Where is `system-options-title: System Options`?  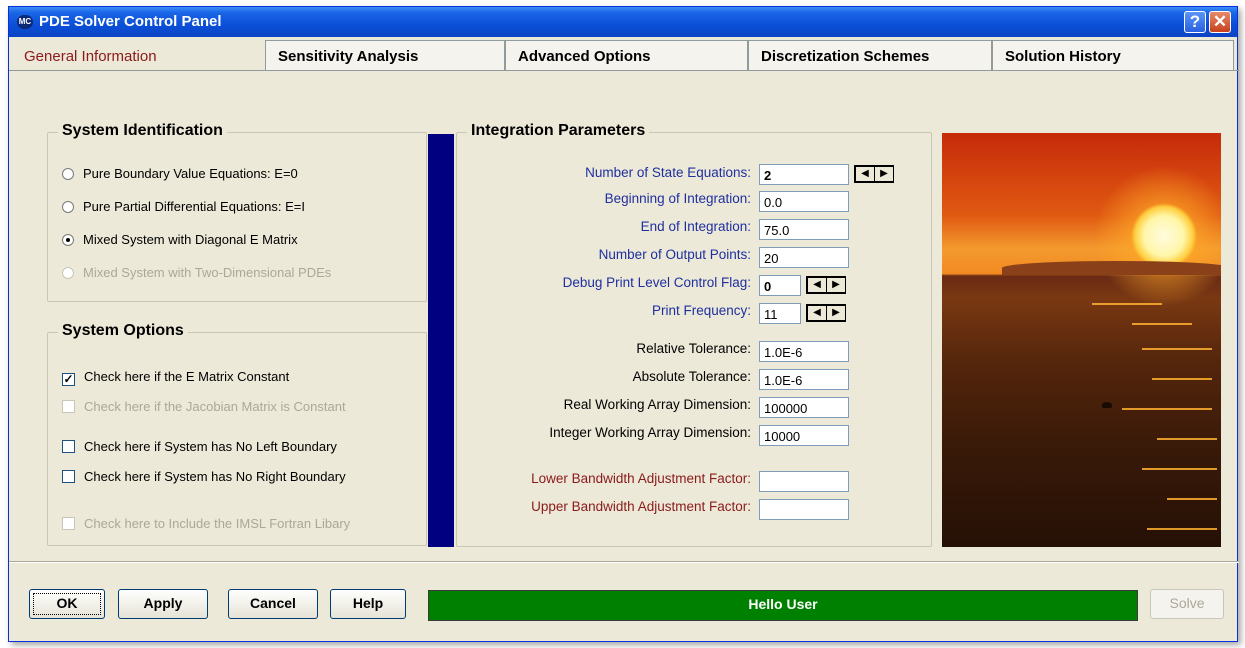 system-options-title: System Options is located at coordinates (123, 331).